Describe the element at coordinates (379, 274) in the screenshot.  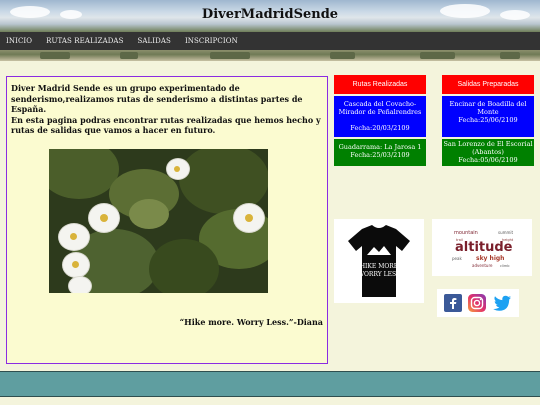
I see `tshirt-line2: WORRY LESS` at that location.